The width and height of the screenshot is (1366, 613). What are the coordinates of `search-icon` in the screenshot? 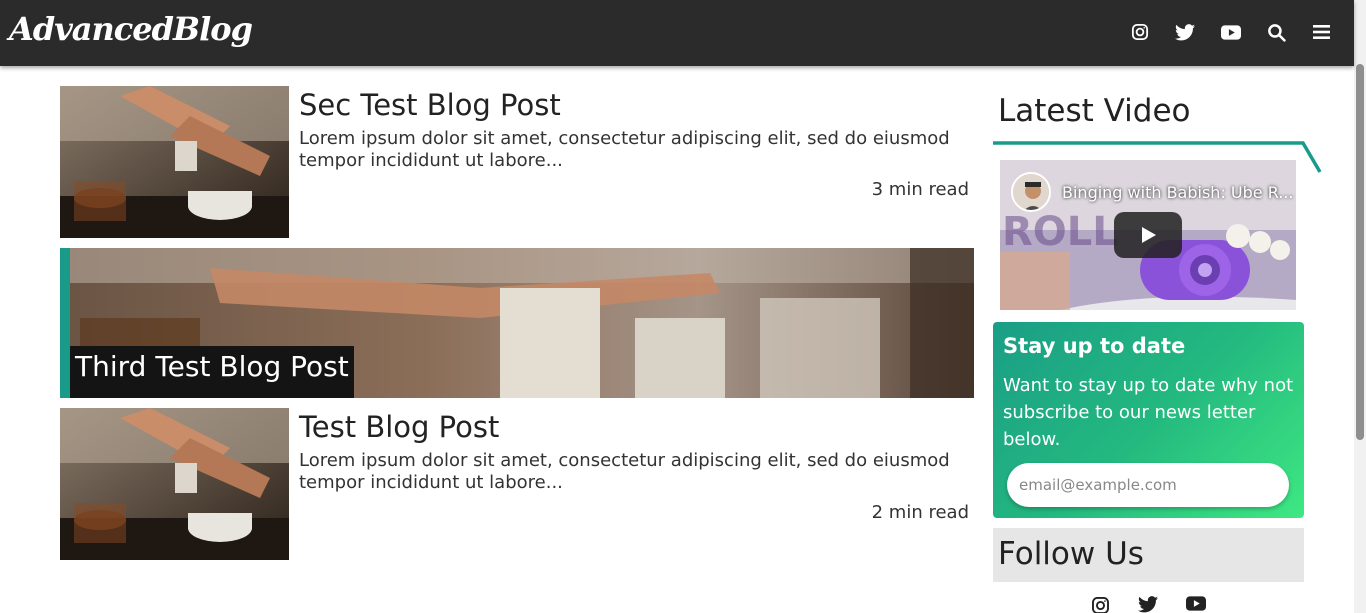 It's located at (1276, 32).